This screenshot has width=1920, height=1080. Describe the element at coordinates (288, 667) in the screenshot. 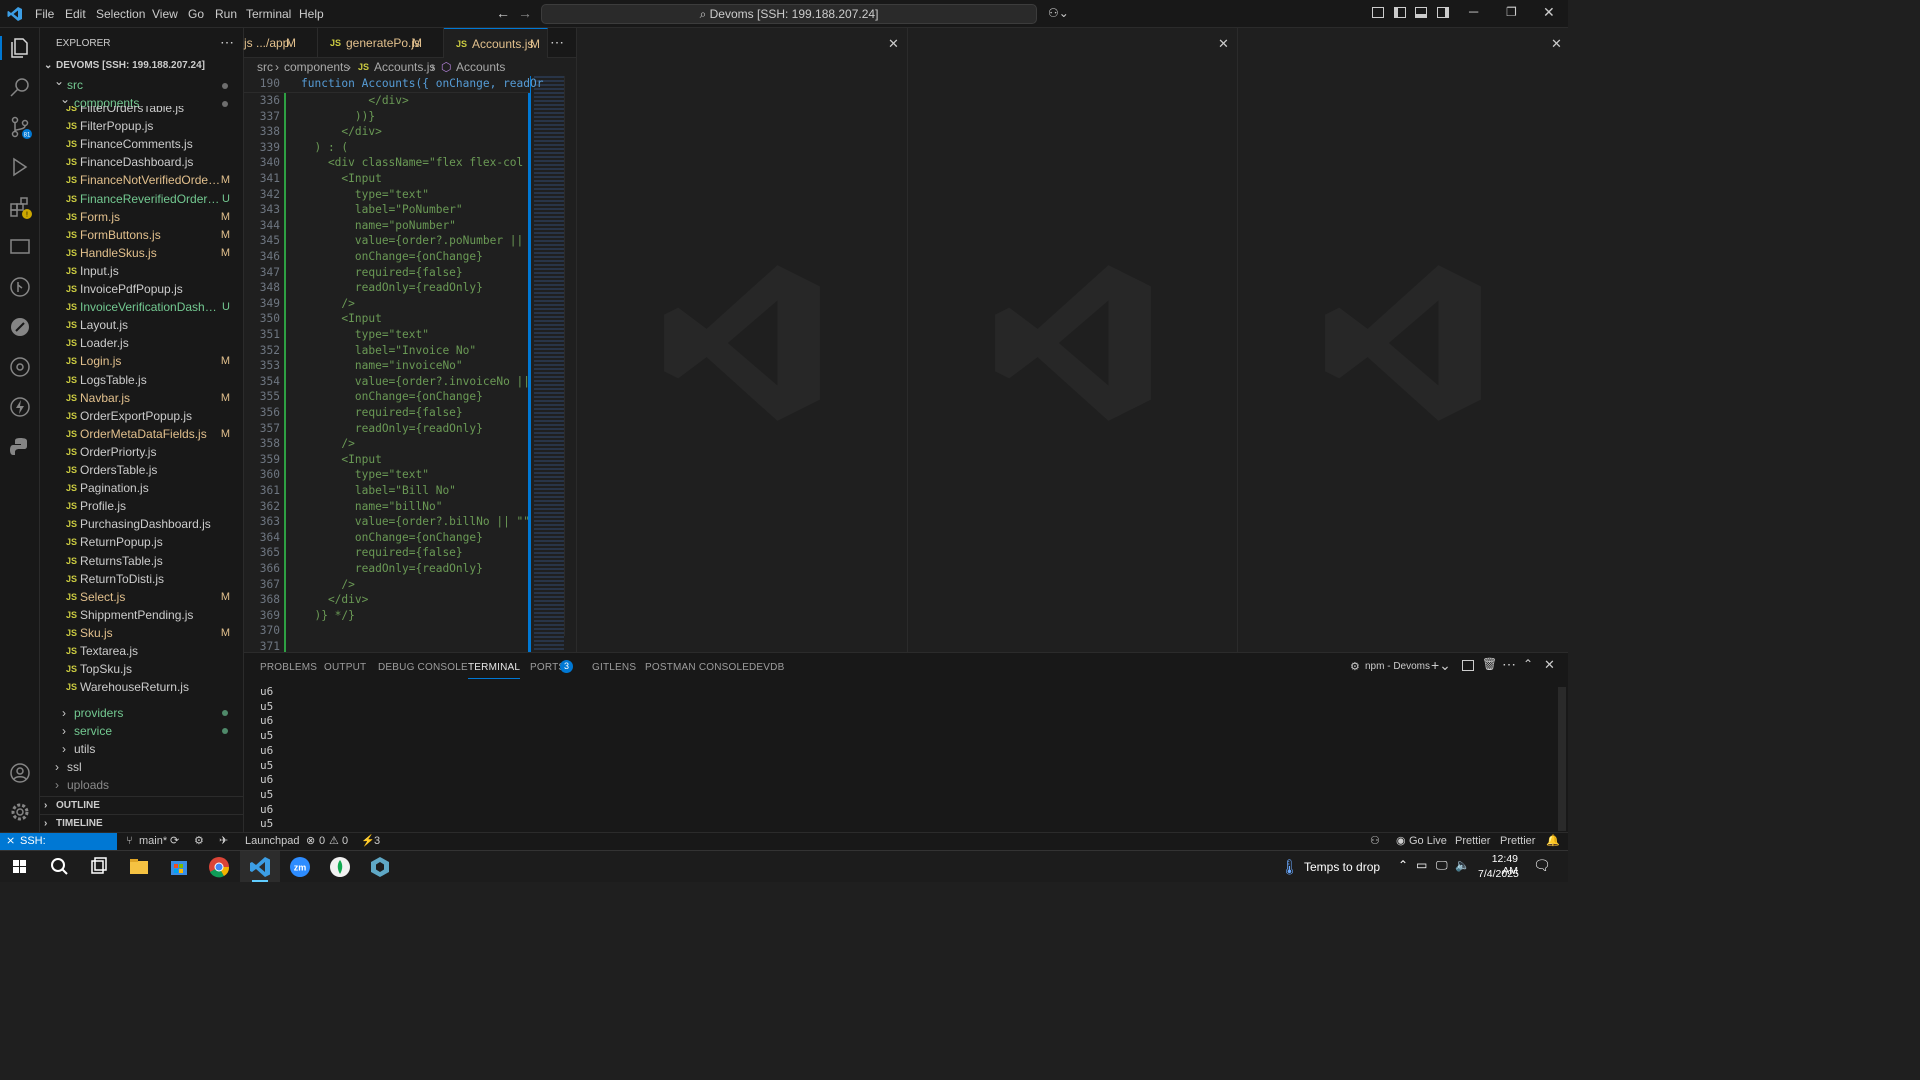

I see `tab-problems: PROBLEMS` at that location.